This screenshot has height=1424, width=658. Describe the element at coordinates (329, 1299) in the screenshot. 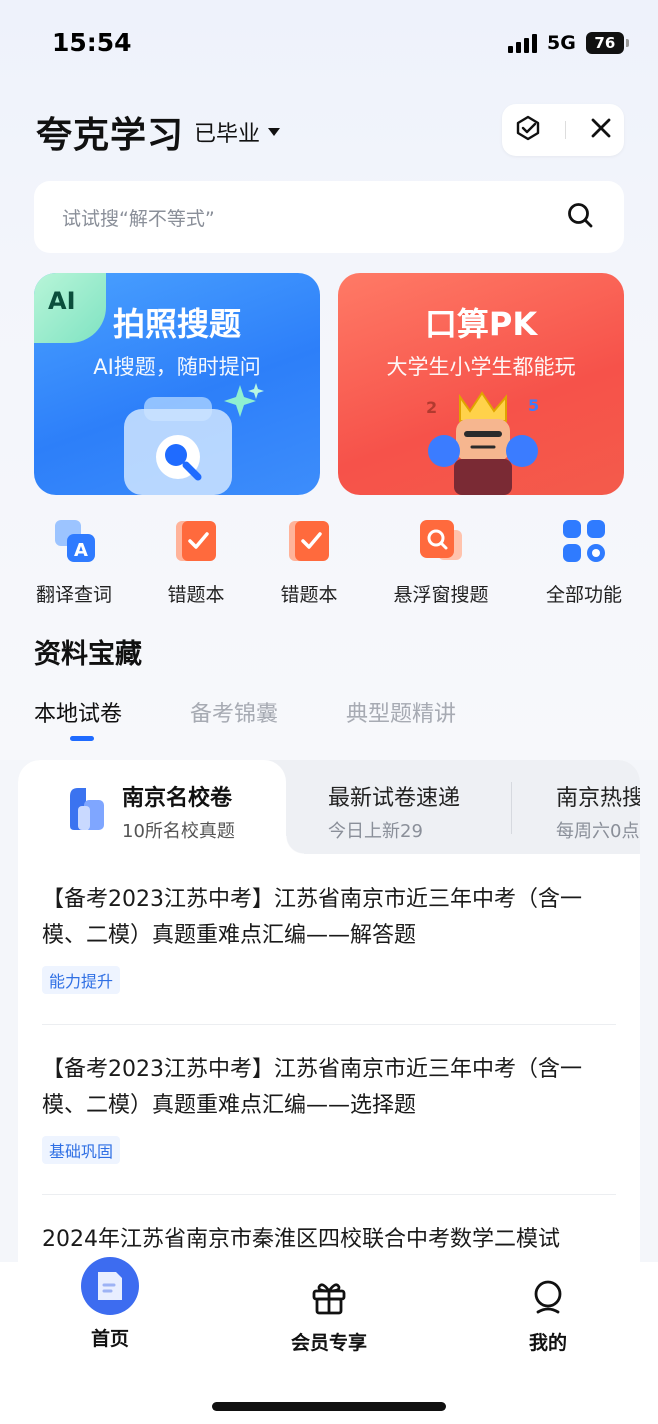

I see `gift-icon` at that location.